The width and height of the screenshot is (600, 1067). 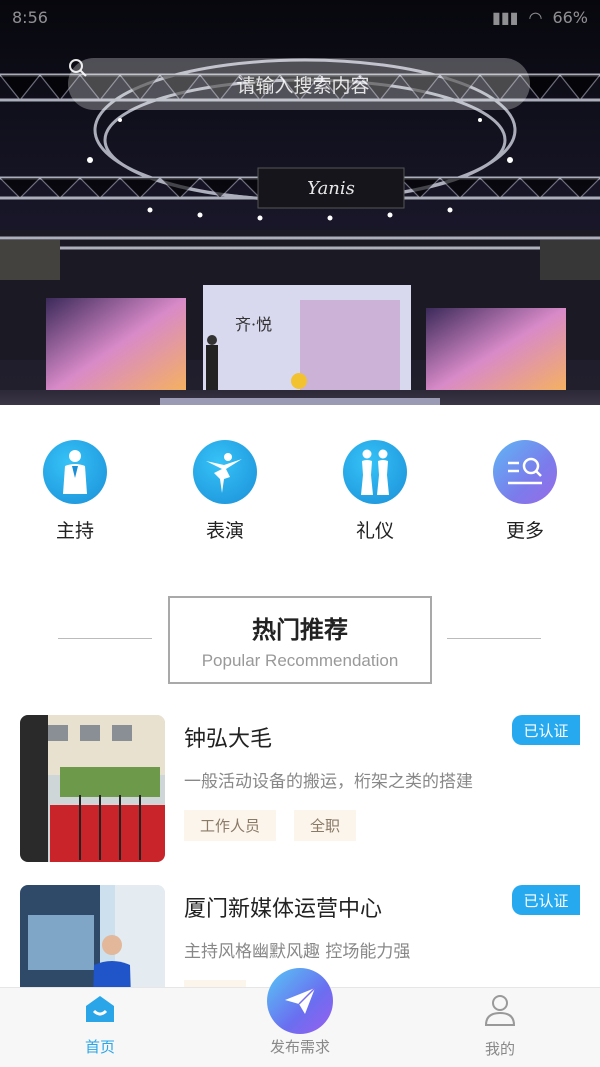 I want to click on host-icon, so click(x=75, y=472).